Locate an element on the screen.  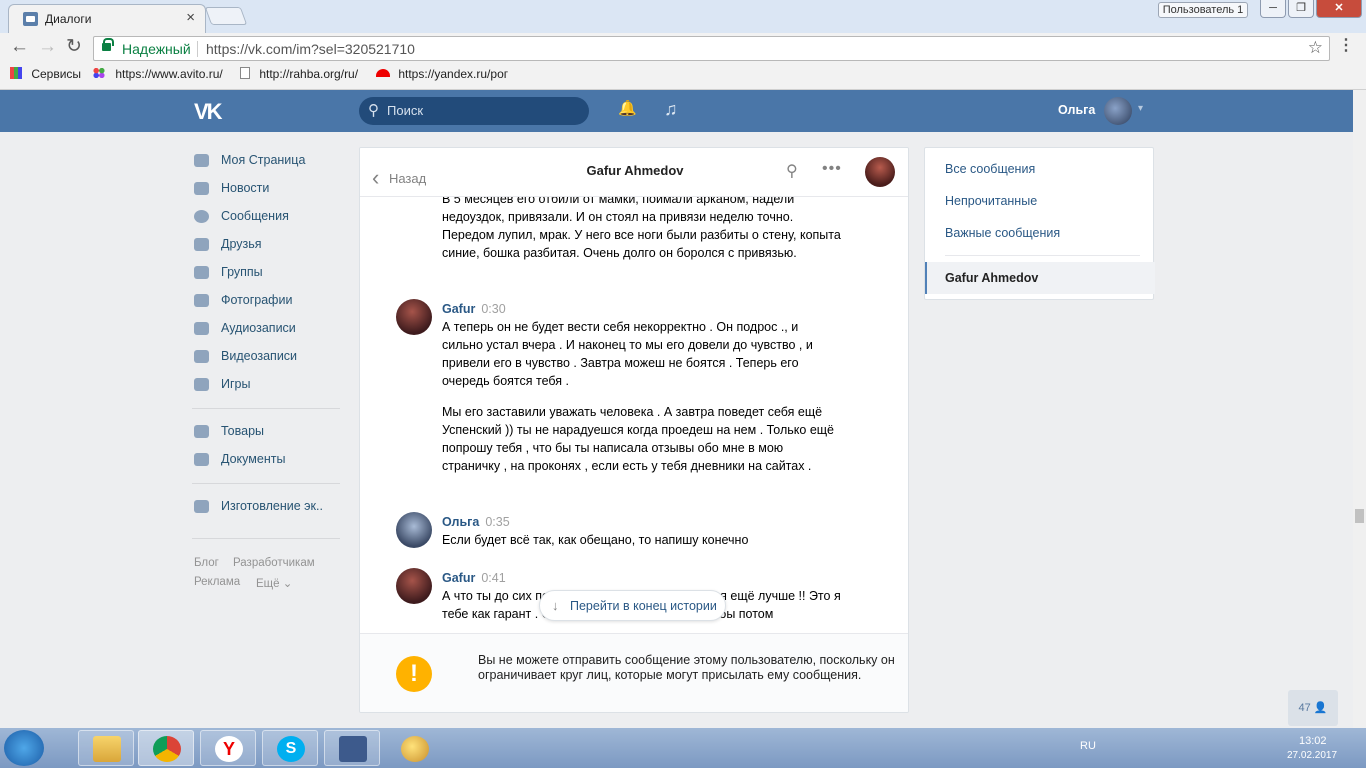
filter-important: Важные сообщения is located at coordinates (1002, 233).